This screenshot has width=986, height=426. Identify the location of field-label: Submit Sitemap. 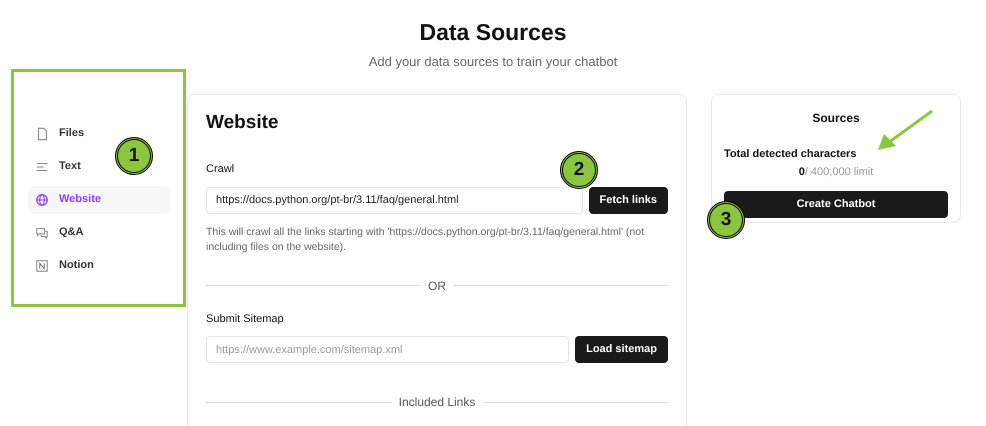
(245, 319).